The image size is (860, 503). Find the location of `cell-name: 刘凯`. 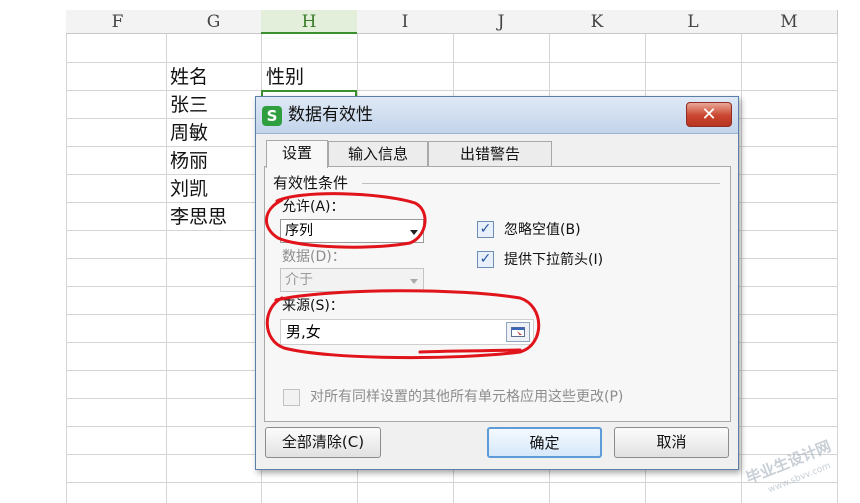

cell-name: 刘凯 is located at coordinates (189, 189).